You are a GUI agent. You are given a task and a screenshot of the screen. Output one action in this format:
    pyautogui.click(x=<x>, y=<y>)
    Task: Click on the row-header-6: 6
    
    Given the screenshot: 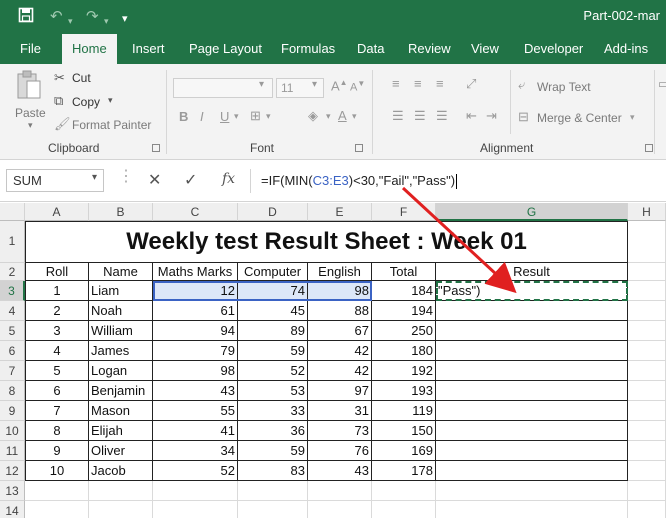 What is the action you would take?
    pyautogui.click(x=12, y=351)
    